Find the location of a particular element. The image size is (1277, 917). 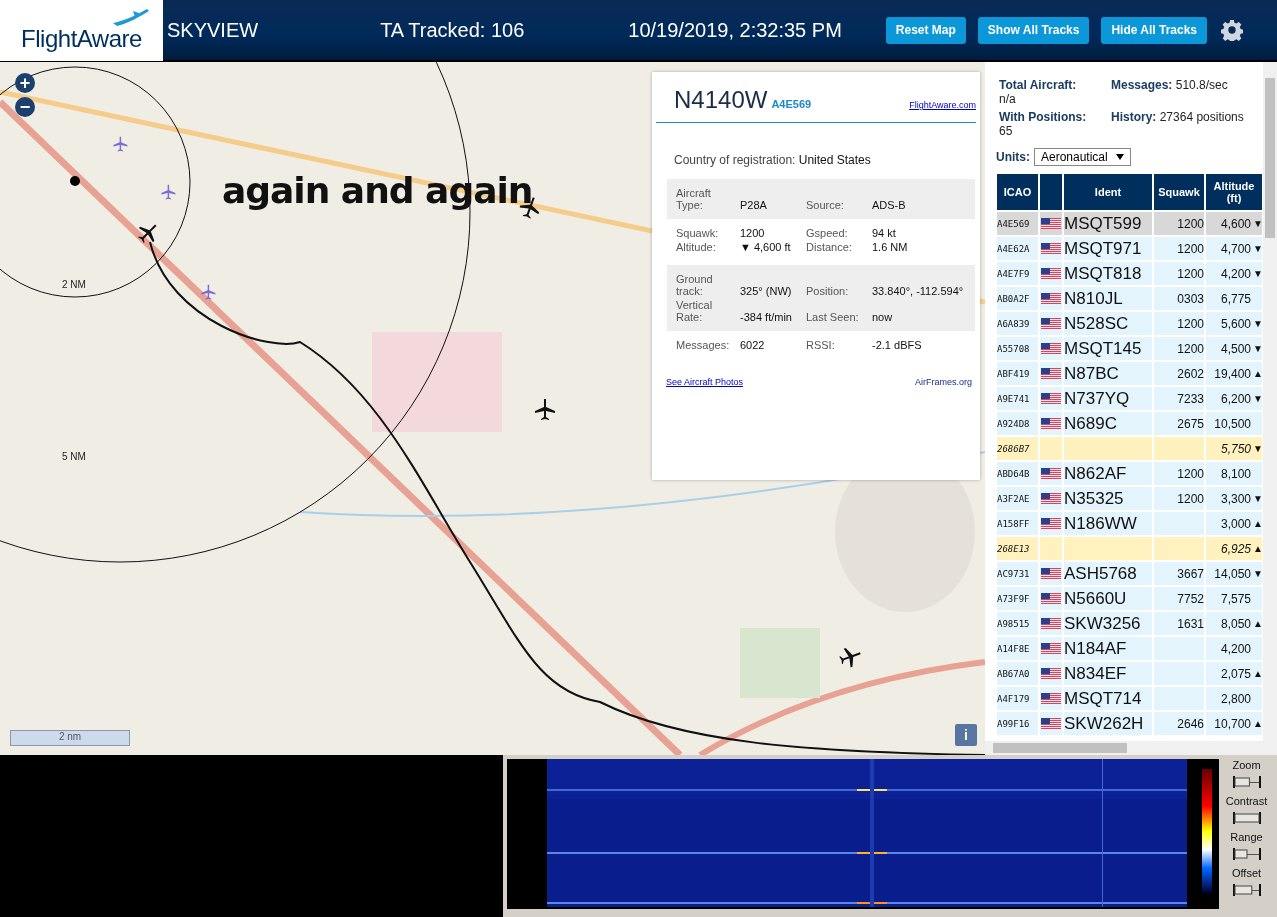

aircraft-row: A924D8 N689C 2675 10,500 is located at coordinates (1130, 423).